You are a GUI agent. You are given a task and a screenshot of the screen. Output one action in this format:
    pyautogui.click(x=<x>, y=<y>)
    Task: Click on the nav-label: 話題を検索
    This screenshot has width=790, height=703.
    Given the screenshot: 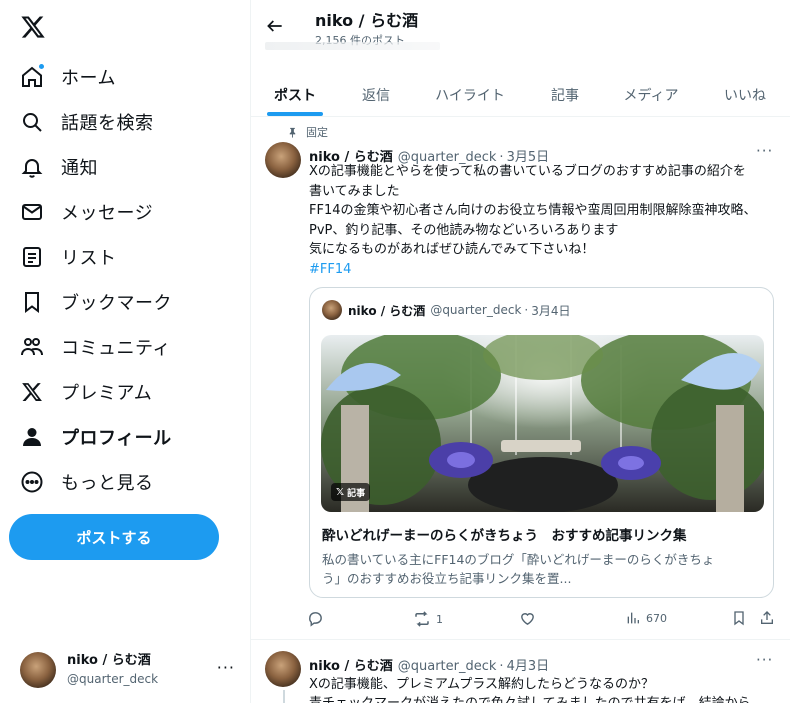 What is the action you would take?
    pyautogui.click(x=107, y=123)
    